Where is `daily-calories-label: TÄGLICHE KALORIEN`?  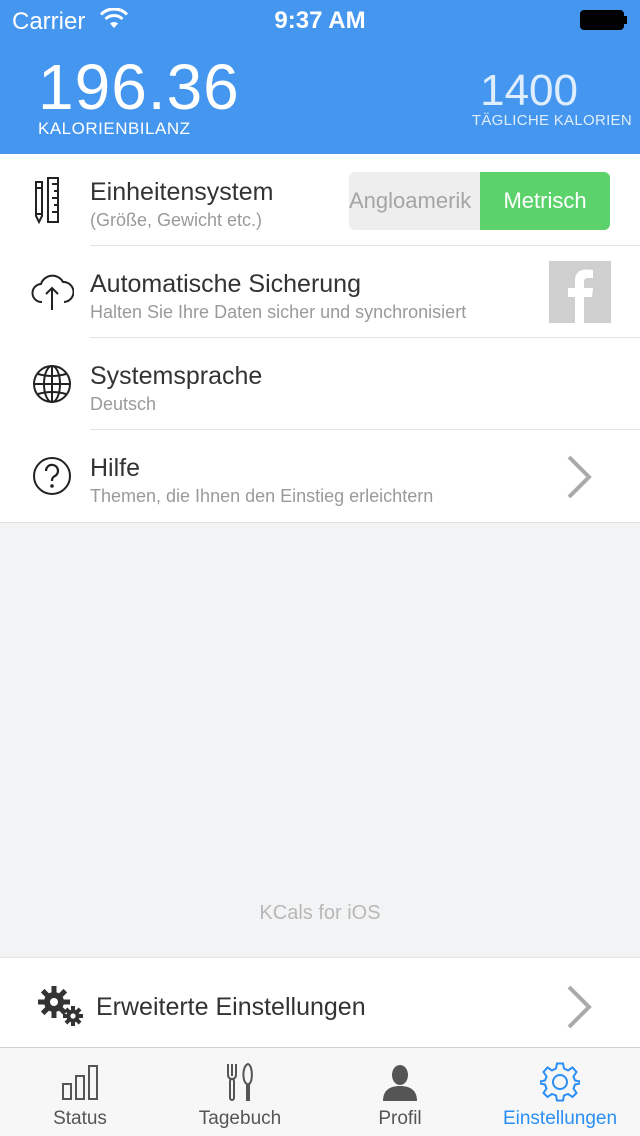 daily-calories-label: TÄGLICHE KALORIEN is located at coordinates (551, 120).